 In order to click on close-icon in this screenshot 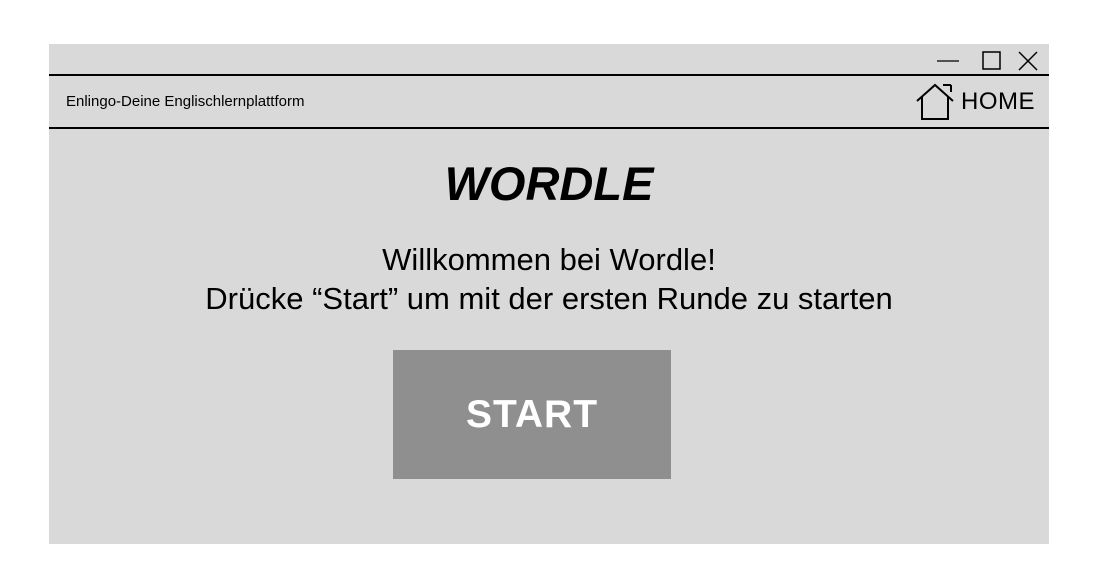, I will do `click(1028, 61)`.